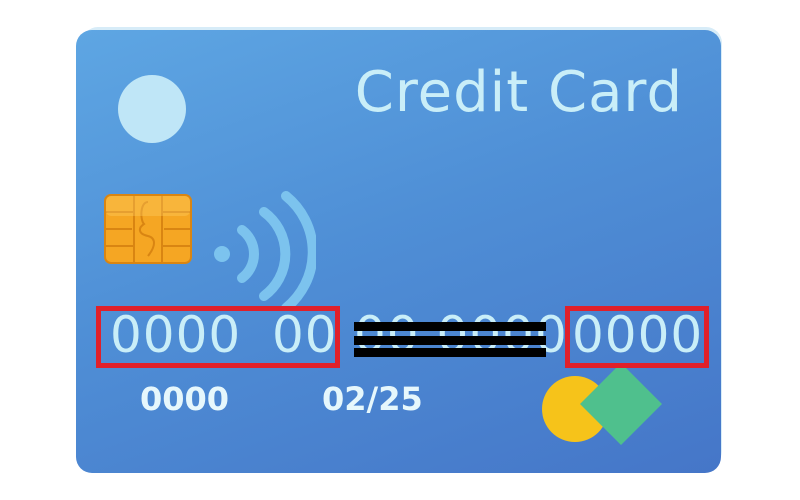  Describe the element at coordinates (218, 337) in the screenshot. I see `highlight-box-left` at that location.